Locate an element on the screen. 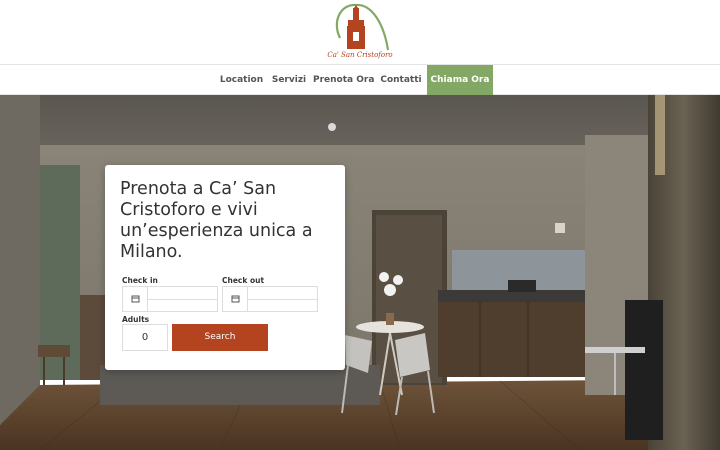 The image size is (720, 450). checkout-divider is located at coordinates (282, 299).